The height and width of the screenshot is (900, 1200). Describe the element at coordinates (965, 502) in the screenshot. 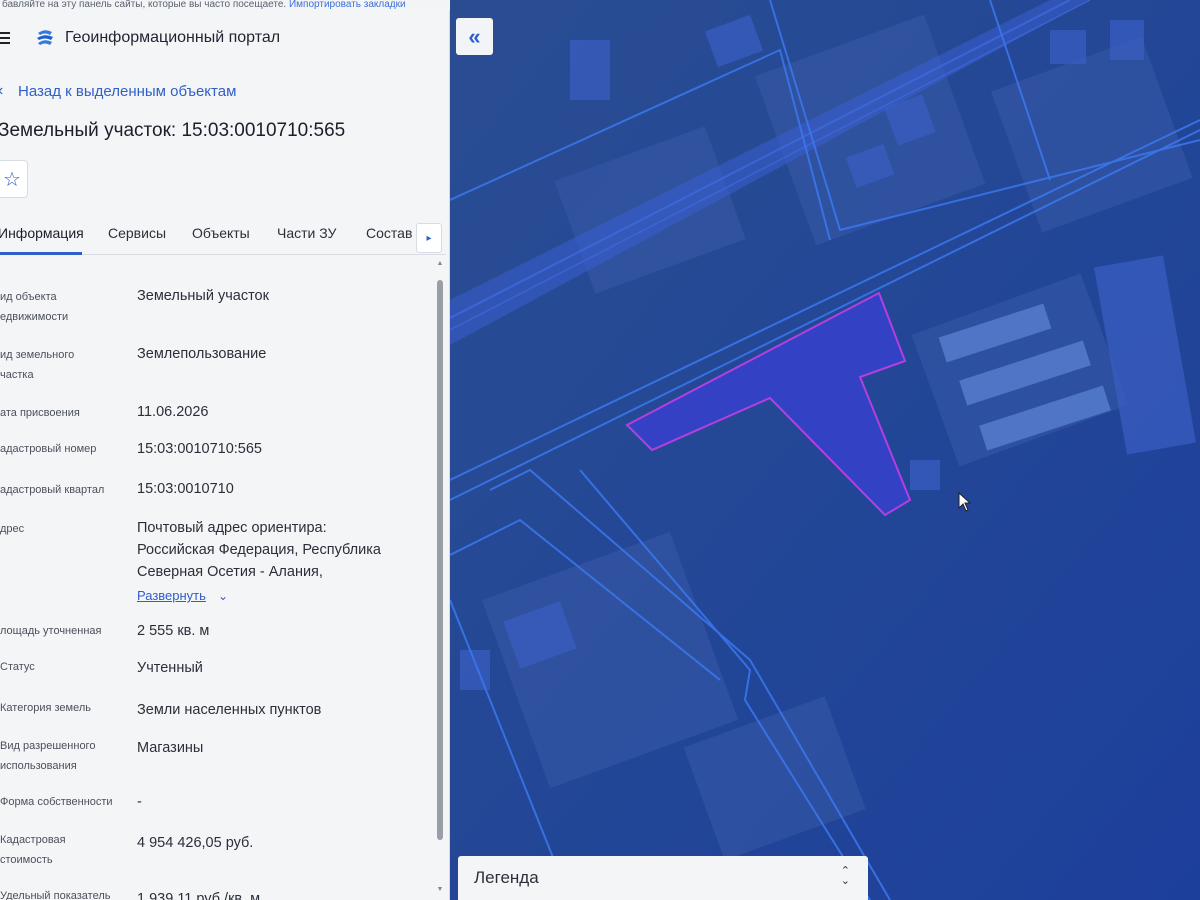

I see `mouse-cursor-icon` at that location.